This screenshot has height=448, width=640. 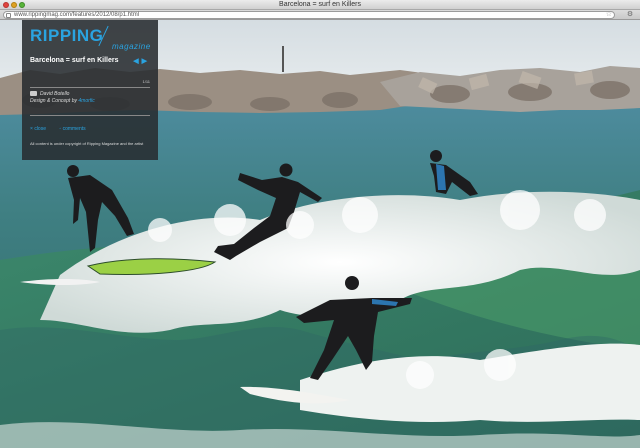 I want to click on comments-button: ◦ comments, so click(x=75, y=129).